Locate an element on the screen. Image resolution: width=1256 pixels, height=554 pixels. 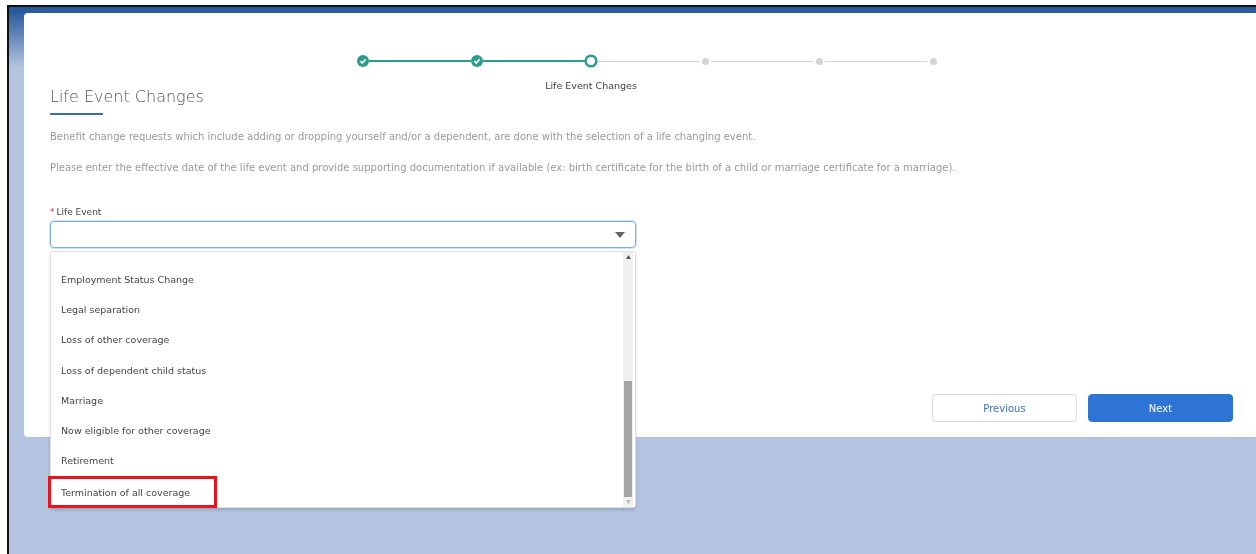
caret-icon is located at coordinates (620, 234).